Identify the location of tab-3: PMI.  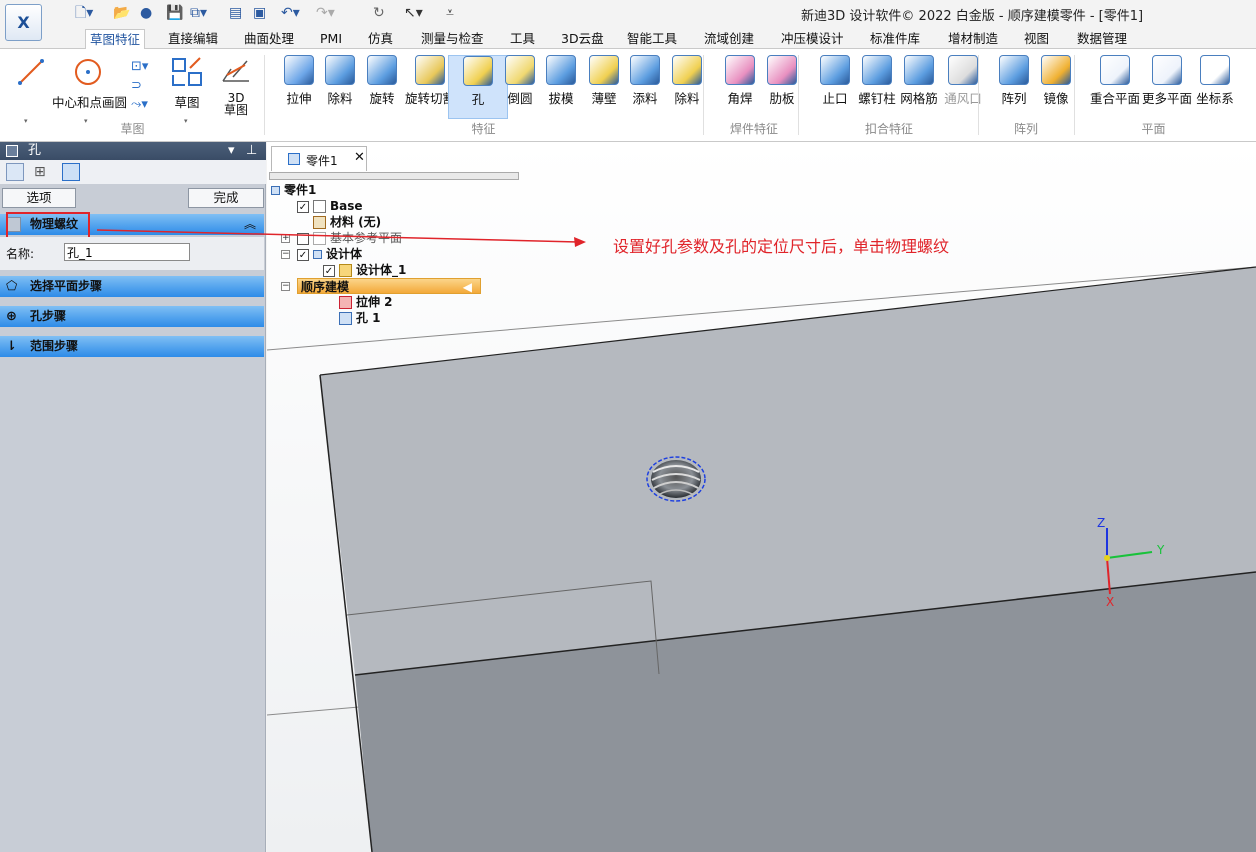
(331, 39).